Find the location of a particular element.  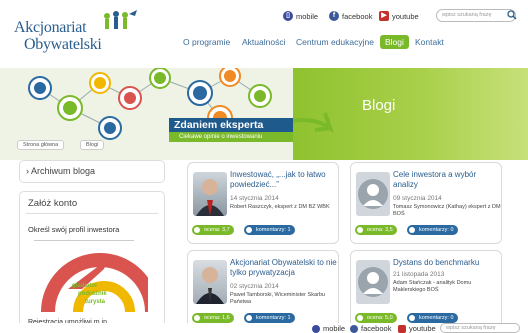

mobile-link: mobile is located at coordinates (328, 328).